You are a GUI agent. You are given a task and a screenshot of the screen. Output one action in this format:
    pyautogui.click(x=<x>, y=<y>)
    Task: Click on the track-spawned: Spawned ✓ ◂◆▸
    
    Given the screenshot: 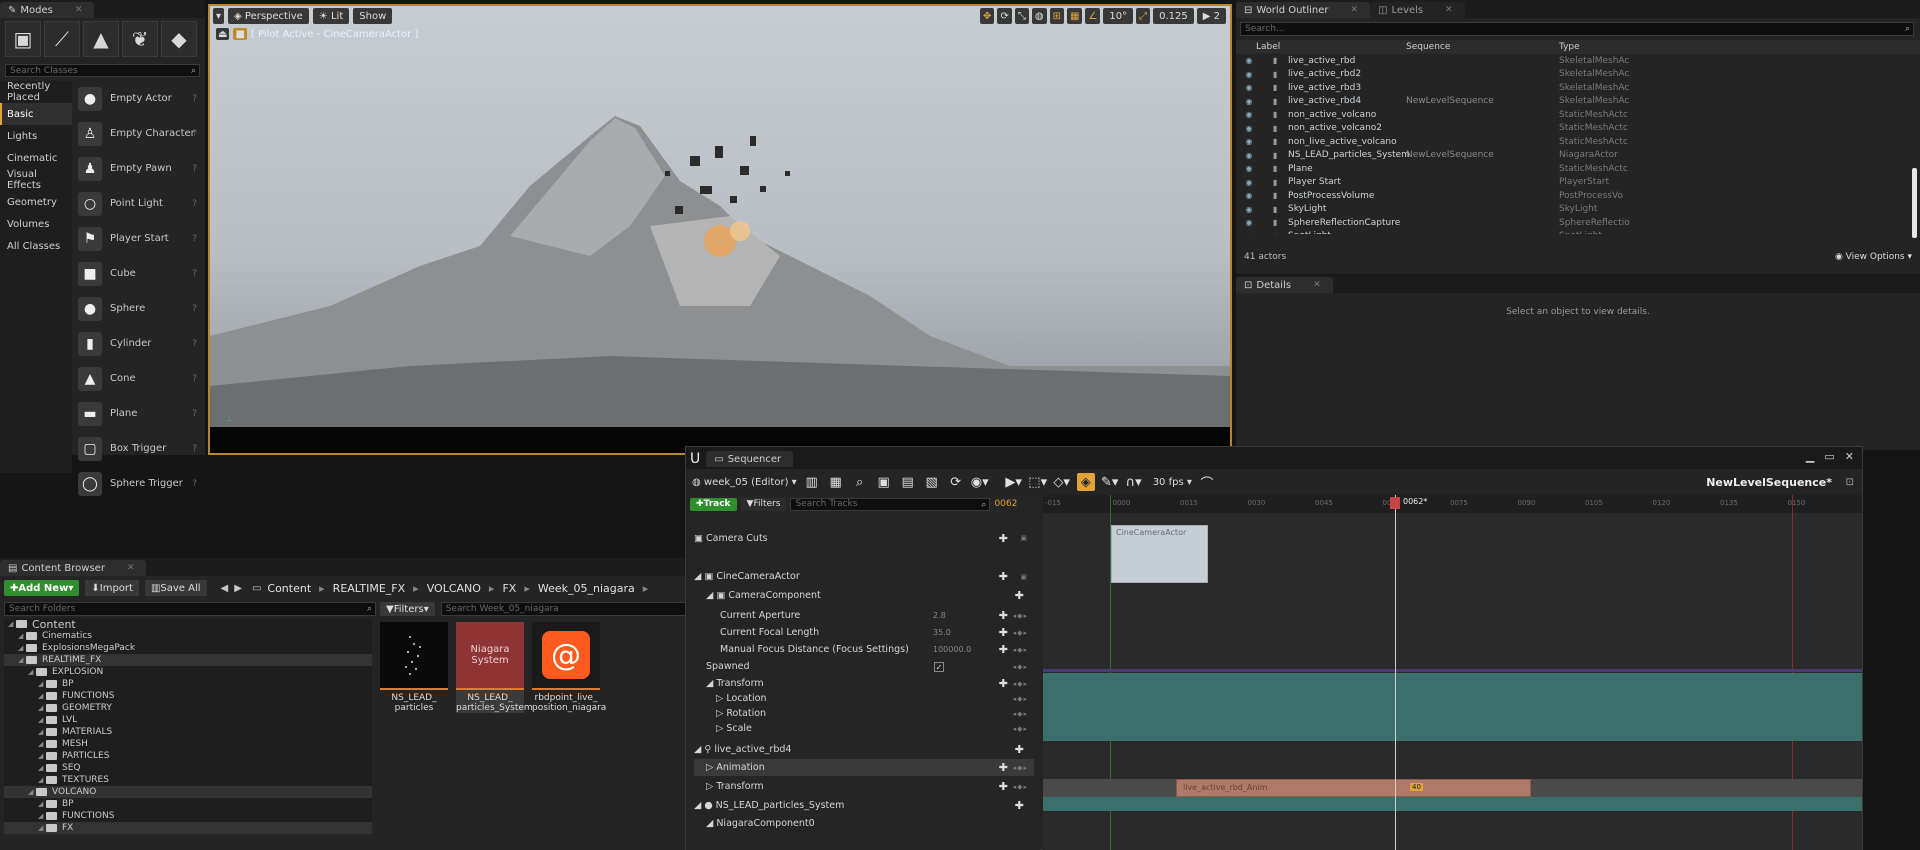 What is the action you would take?
    pyautogui.click(x=870, y=666)
    